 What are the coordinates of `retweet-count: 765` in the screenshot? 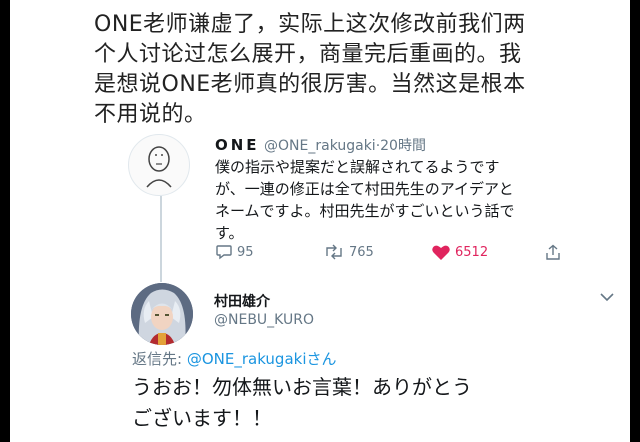 It's located at (361, 252).